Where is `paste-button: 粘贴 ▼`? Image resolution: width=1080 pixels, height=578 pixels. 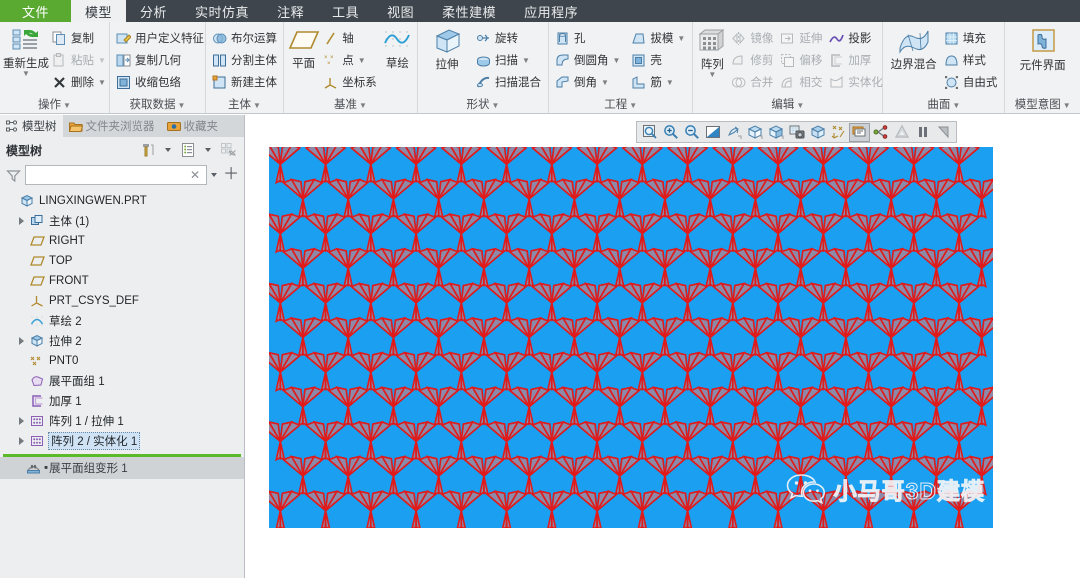 paste-button: 粘贴 ▼ is located at coordinates (79, 60).